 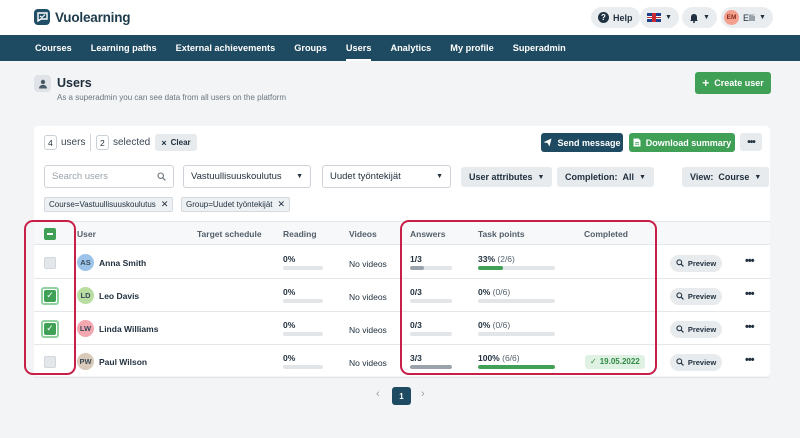 I want to click on divider, so click(x=90, y=142).